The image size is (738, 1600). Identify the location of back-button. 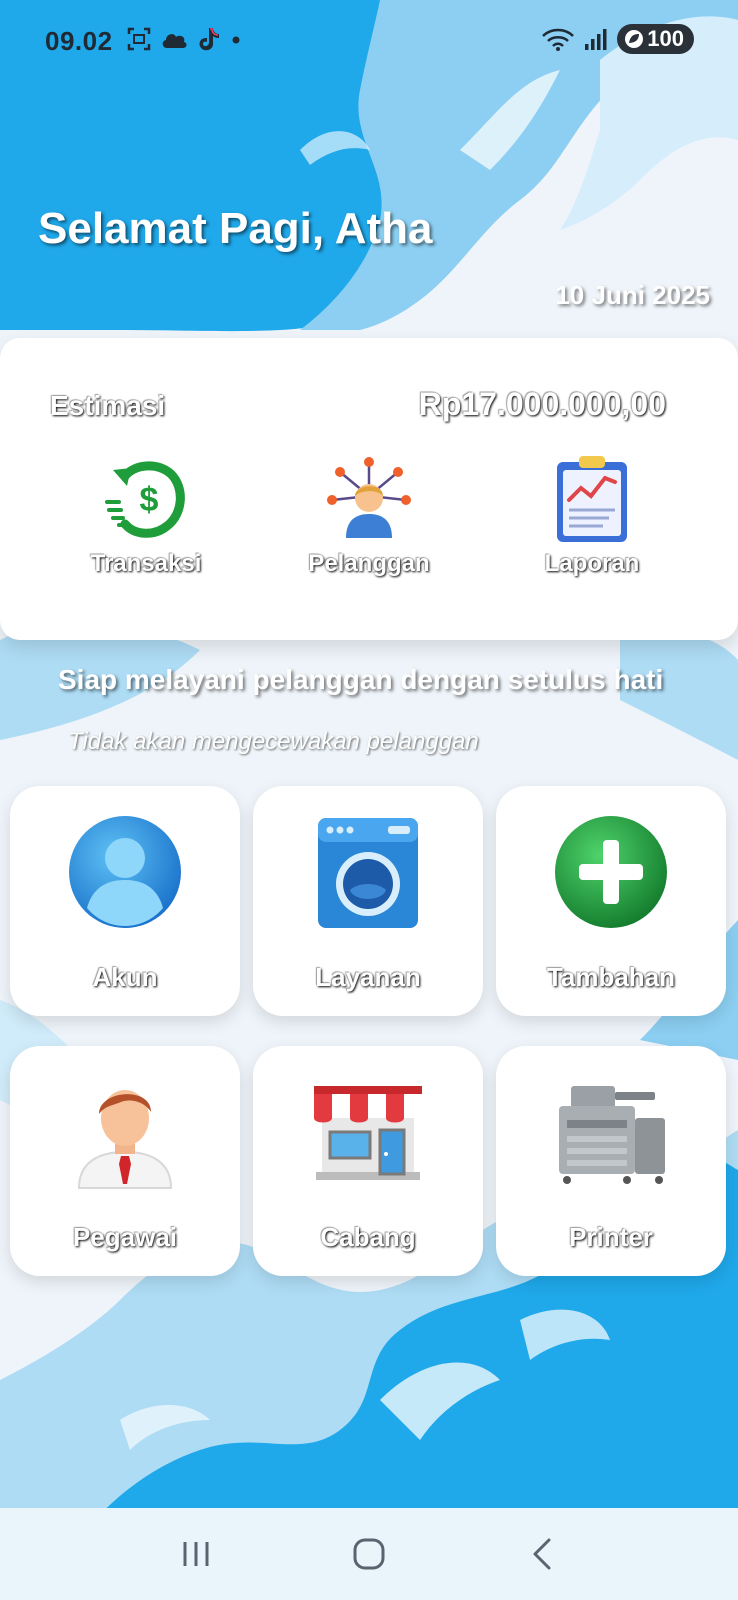
(542, 1554).